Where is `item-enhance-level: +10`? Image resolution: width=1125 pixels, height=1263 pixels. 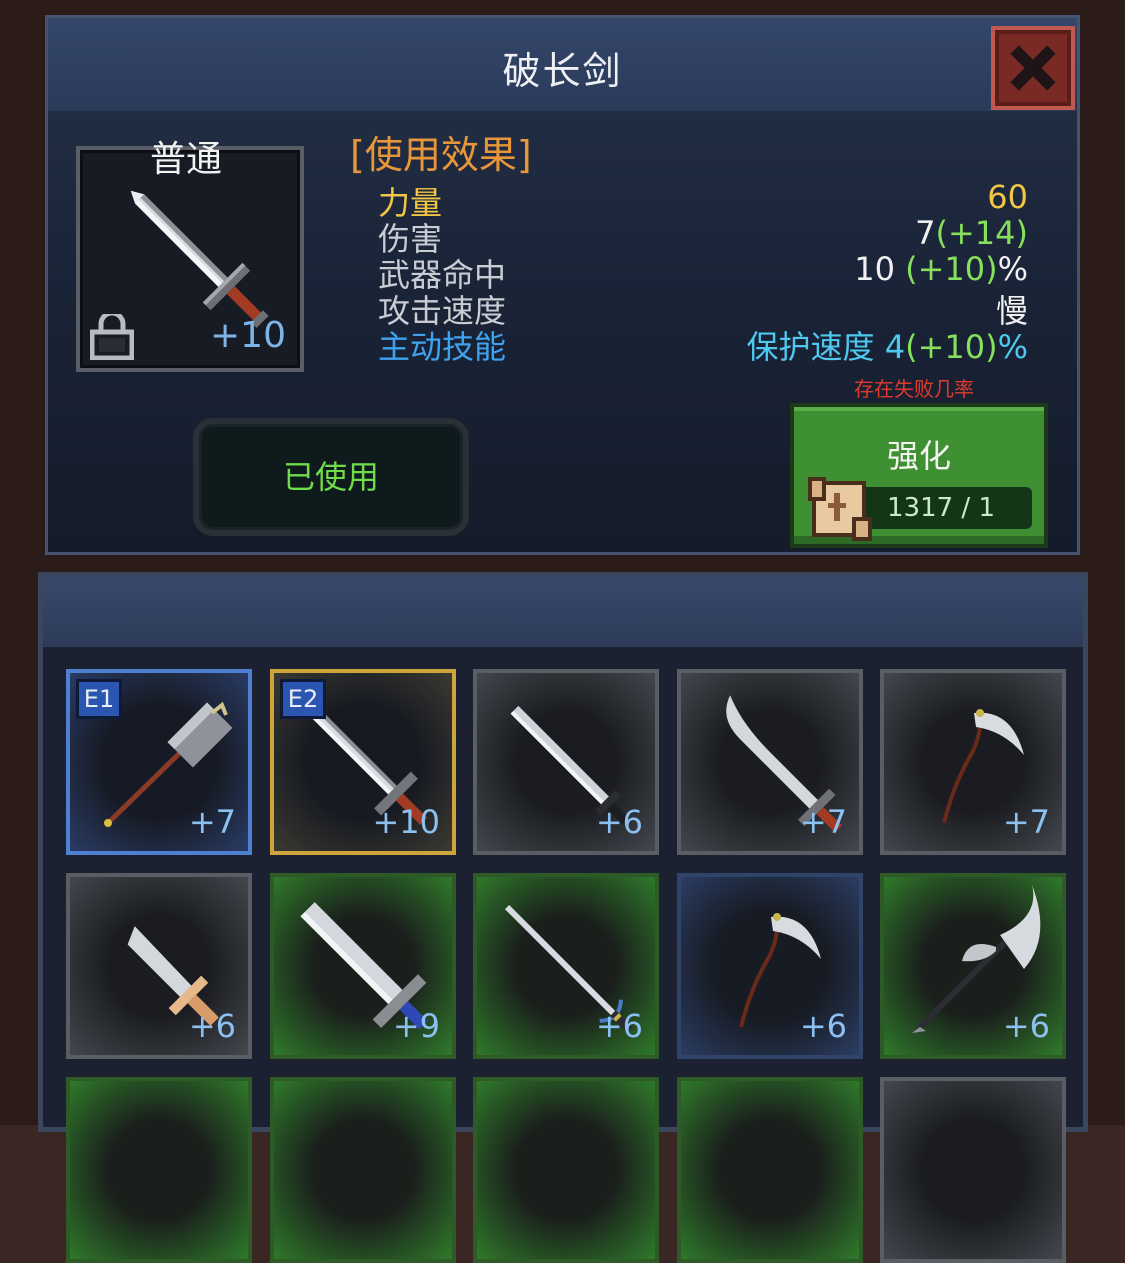 item-enhance-level: +10 is located at coordinates (248, 335).